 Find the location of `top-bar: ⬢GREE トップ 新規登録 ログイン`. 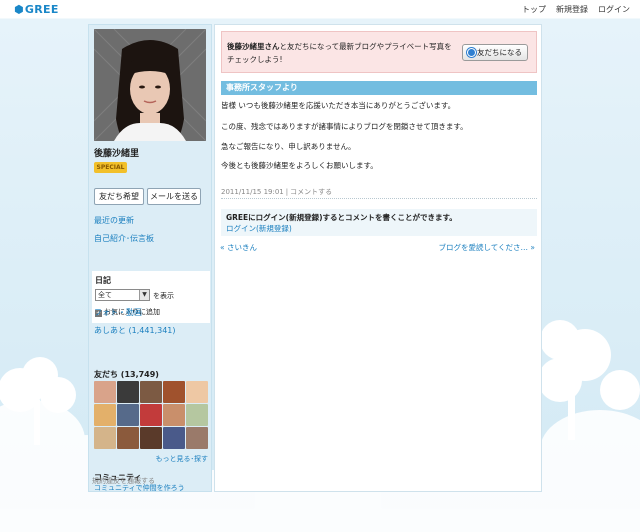

top-bar: ⬢GREE トップ 新規登録 ログイン is located at coordinates (320, 9).